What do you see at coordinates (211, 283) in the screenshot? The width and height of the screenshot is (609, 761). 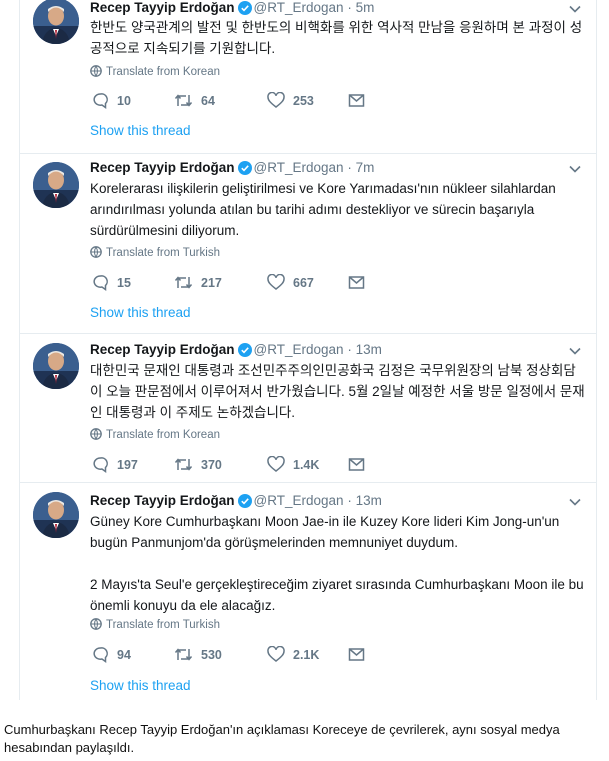 I see `retweet-count: 217` at bounding box center [211, 283].